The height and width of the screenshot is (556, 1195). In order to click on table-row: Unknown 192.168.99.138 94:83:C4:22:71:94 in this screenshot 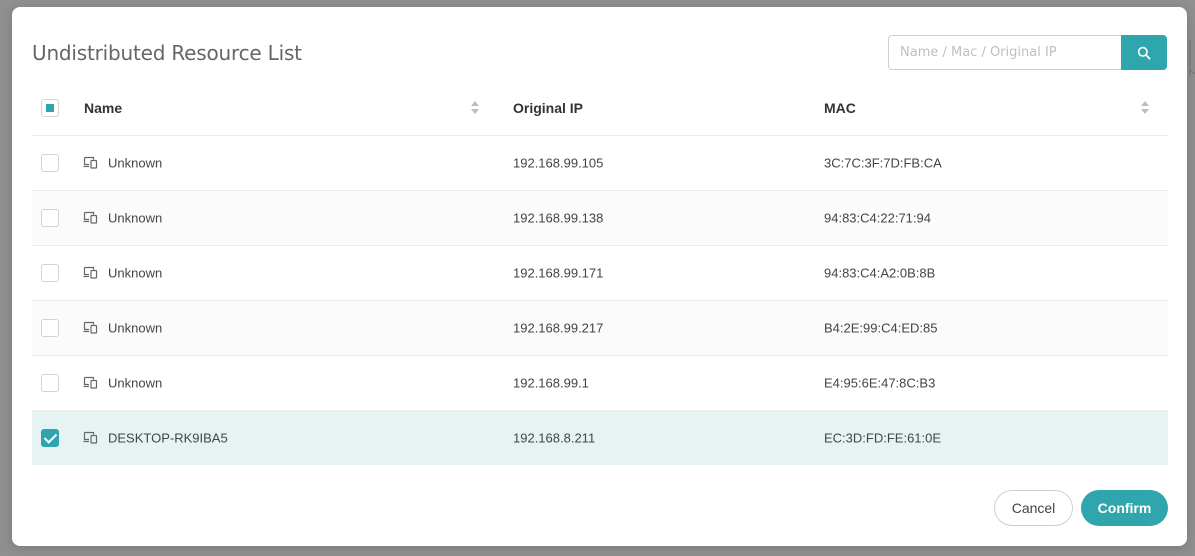, I will do `click(600, 218)`.